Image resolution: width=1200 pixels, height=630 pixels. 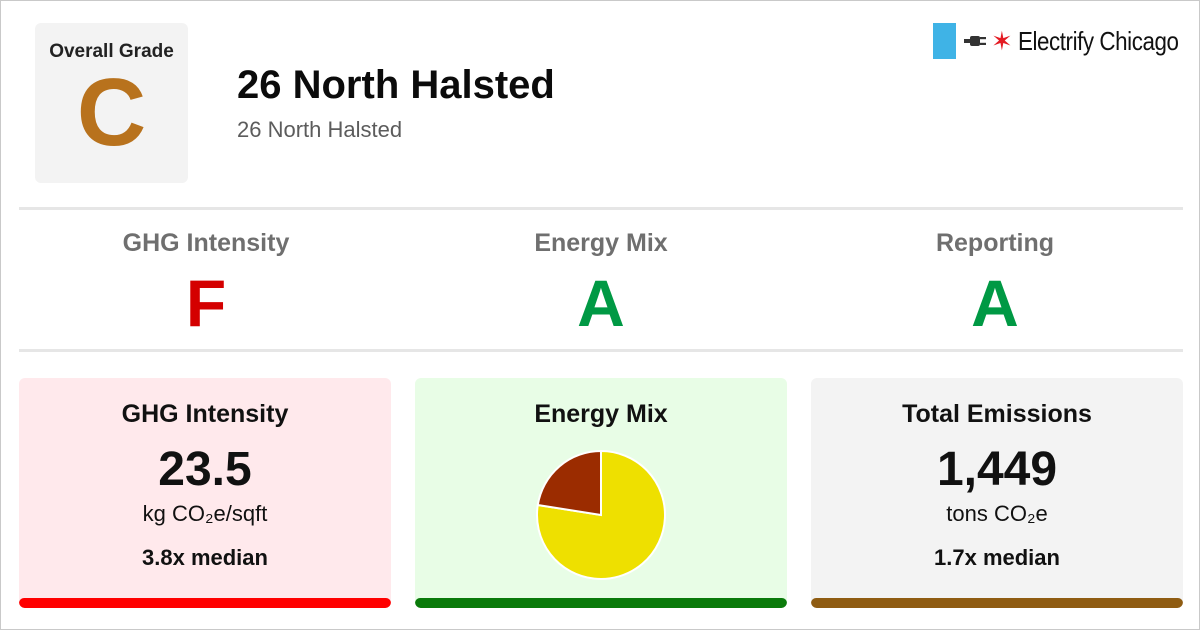 What do you see at coordinates (111, 112) in the screenshot?
I see `overall-grade-letter: C` at bounding box center [111, 112].